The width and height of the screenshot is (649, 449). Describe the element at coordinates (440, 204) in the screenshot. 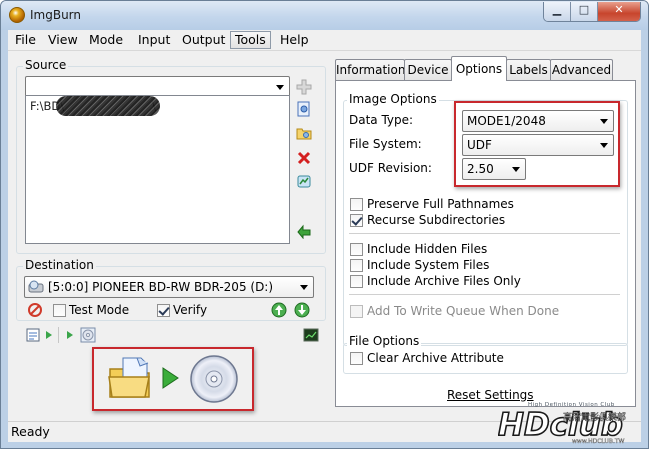

I see `preserve-pathnames-label: Preserve Full Pathnames` at that location.